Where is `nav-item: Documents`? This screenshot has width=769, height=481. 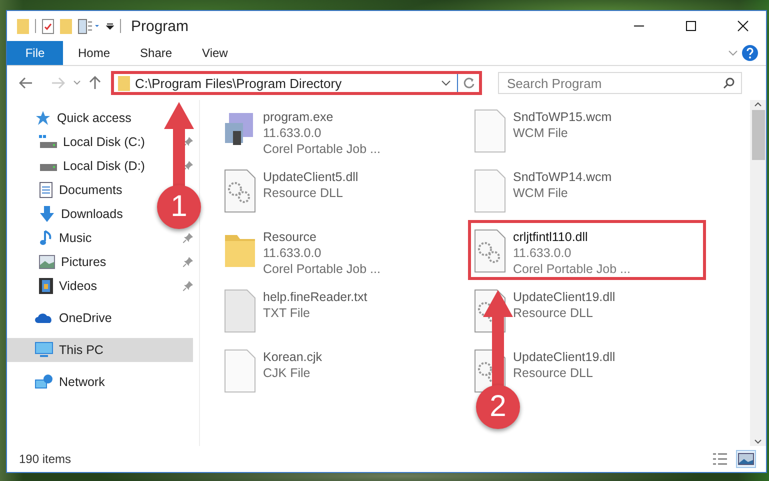
nav-item: Documents is located at coordinates (67, 190).